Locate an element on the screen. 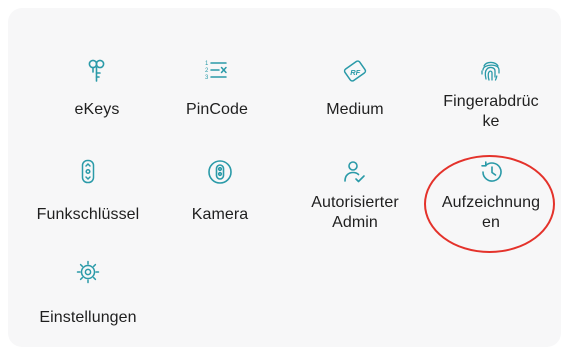 This screenshot has height=347, width=561. menu-item-label: Einstellungen is located at coordinates (88, 317).